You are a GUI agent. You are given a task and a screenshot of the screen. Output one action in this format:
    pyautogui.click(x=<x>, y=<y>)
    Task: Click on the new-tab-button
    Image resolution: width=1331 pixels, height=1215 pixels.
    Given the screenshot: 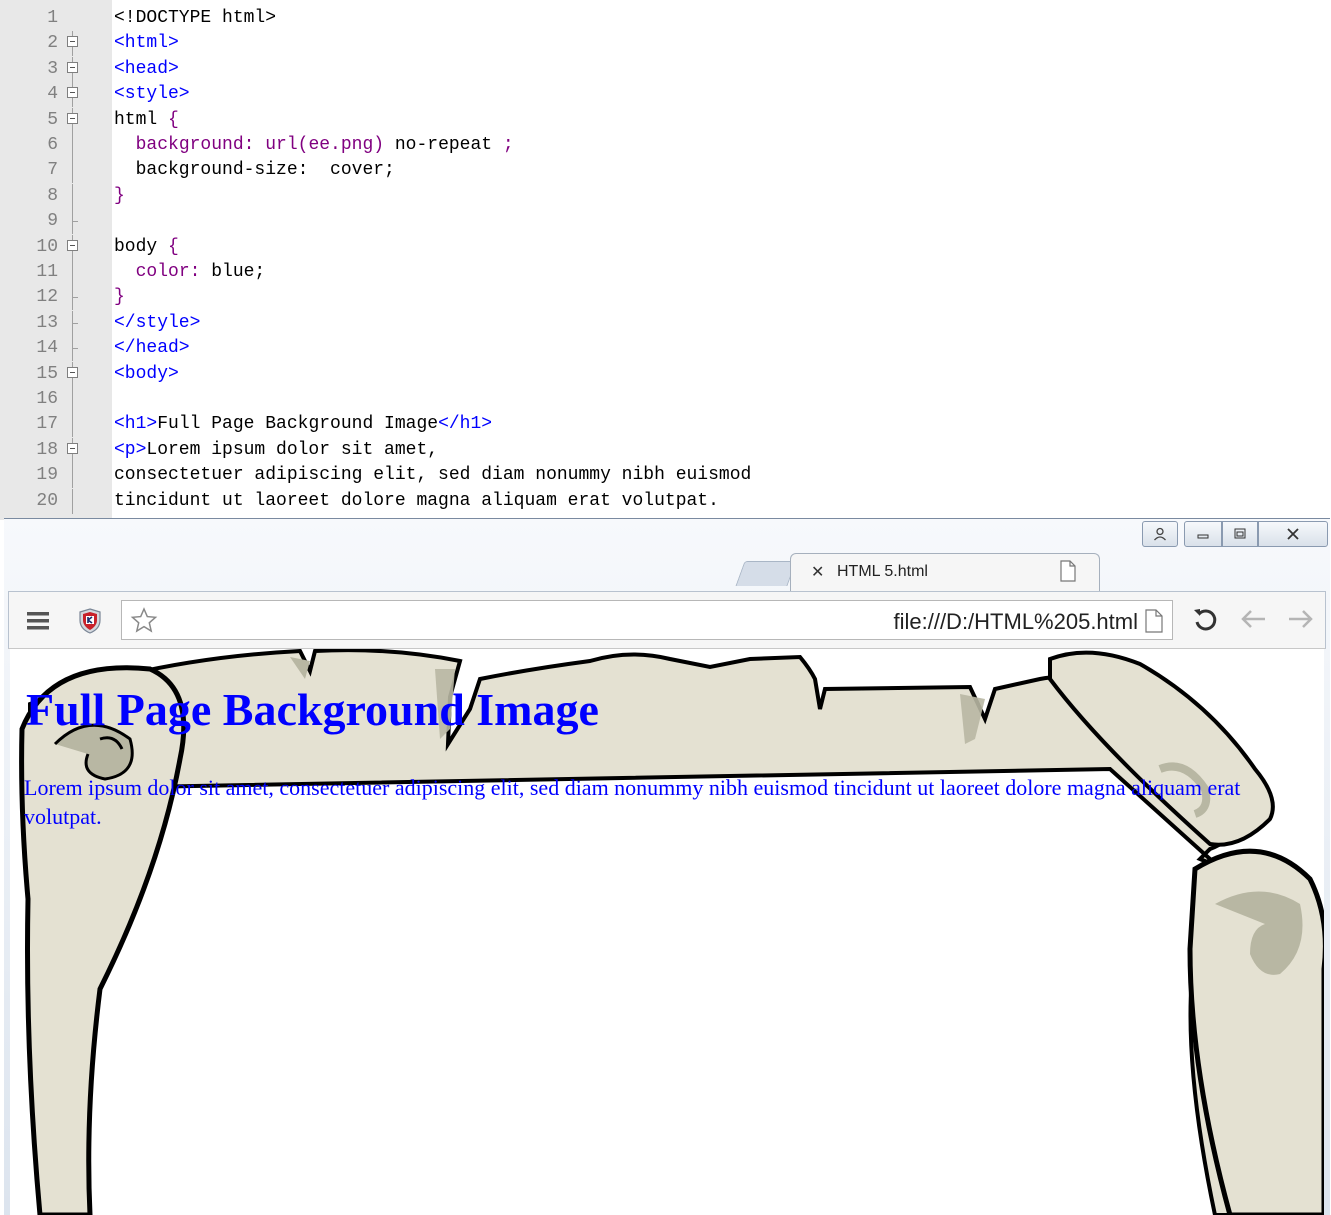 What is the action you would take?
    pyautogui.click(x=766, y=573)
    